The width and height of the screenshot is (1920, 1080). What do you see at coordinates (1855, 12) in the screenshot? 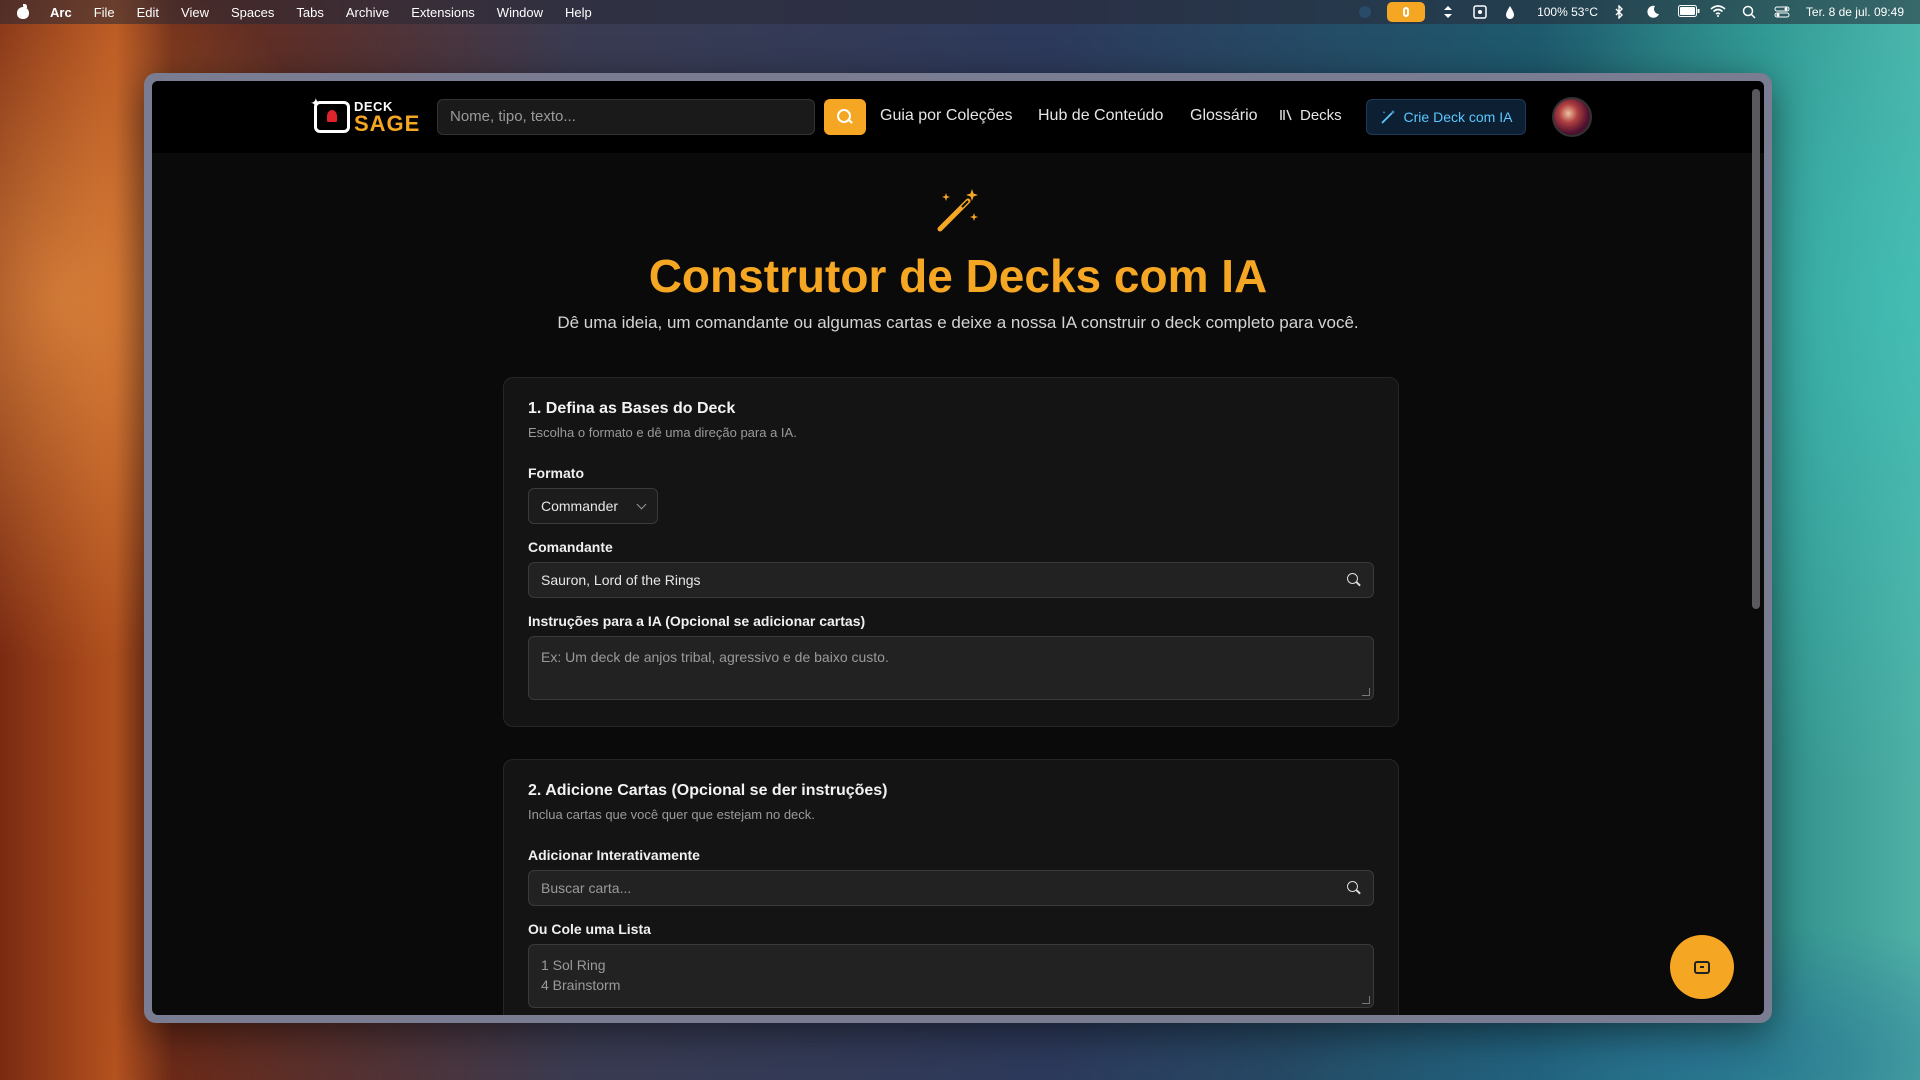
I see `clock: Ter. 8 de jul. 09:49` at bounding box center [1855, 12].